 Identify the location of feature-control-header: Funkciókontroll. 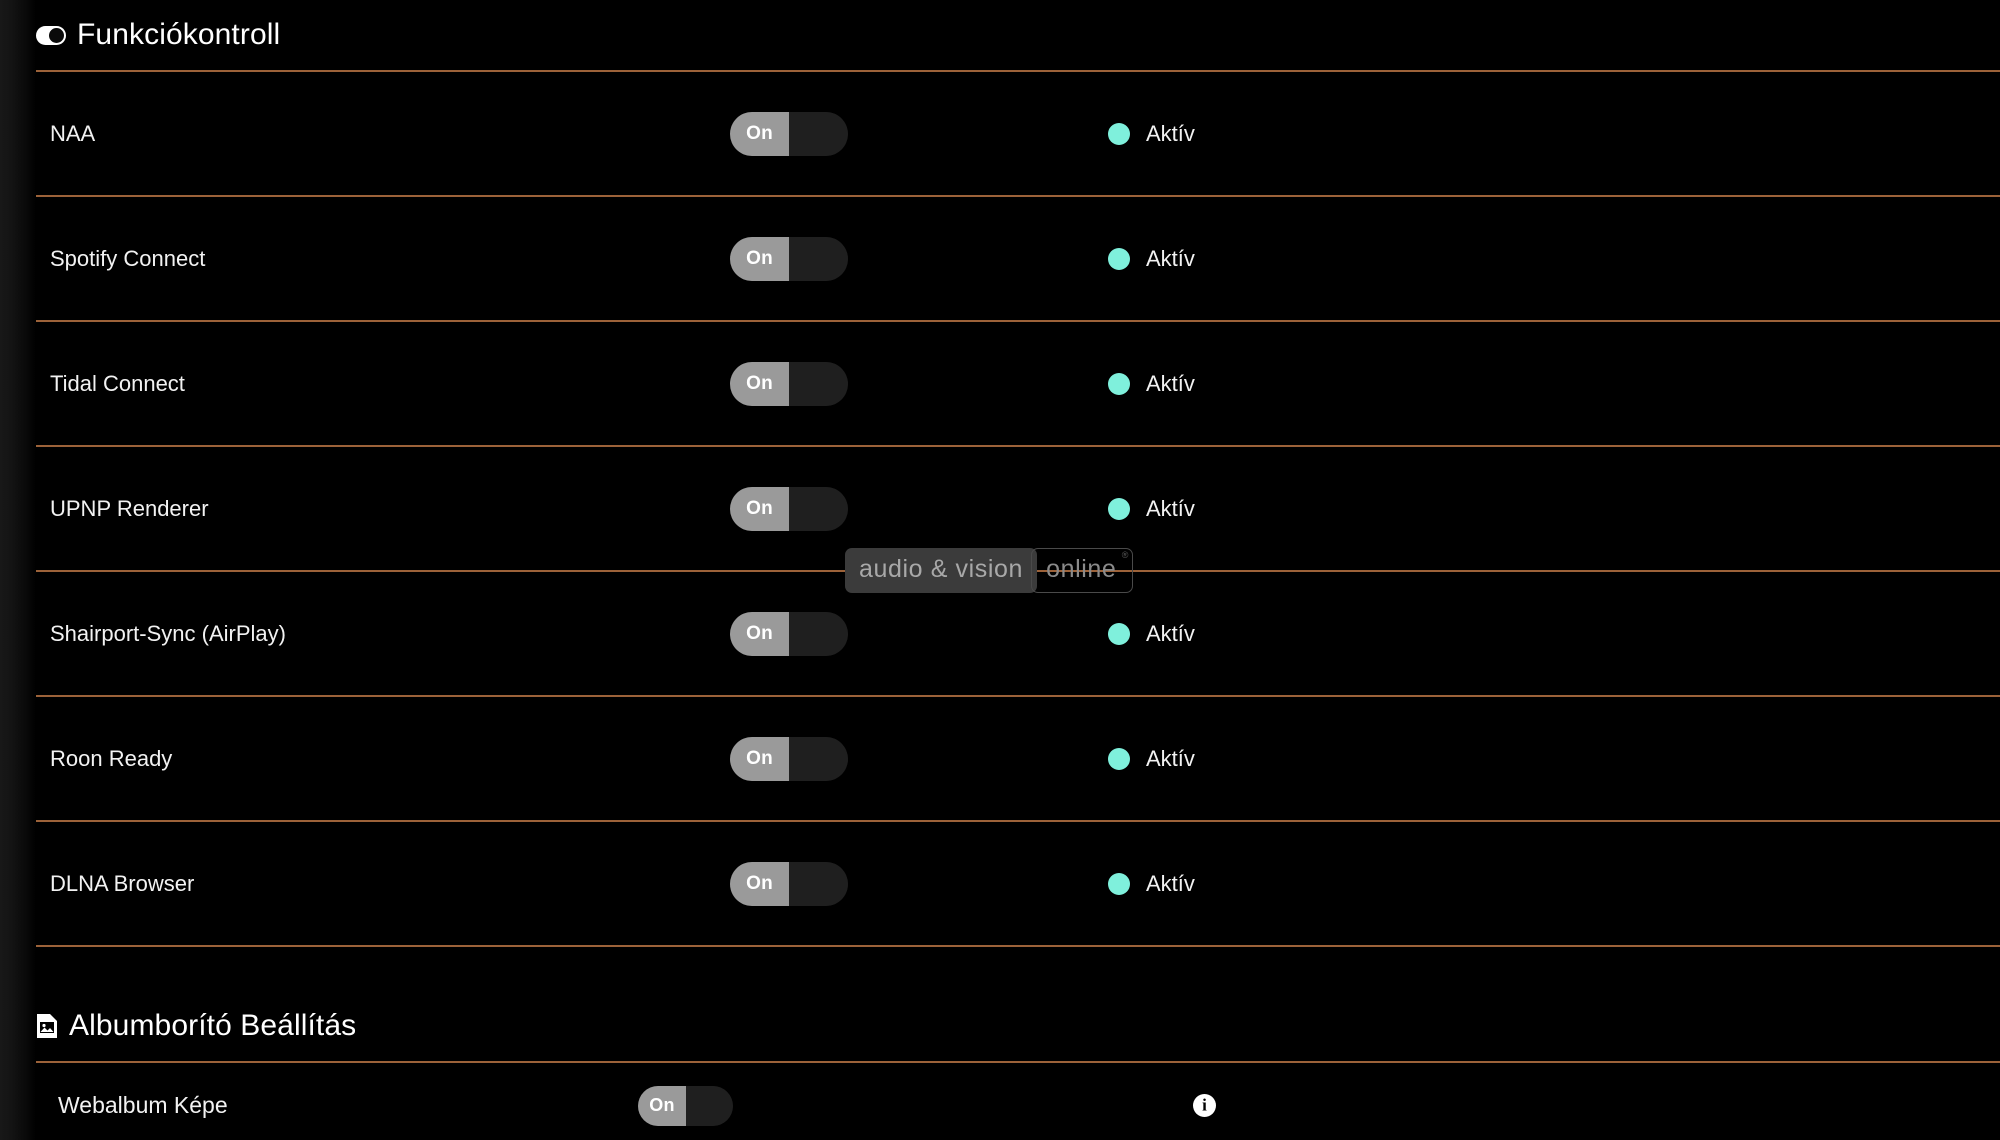
(1000, 35).